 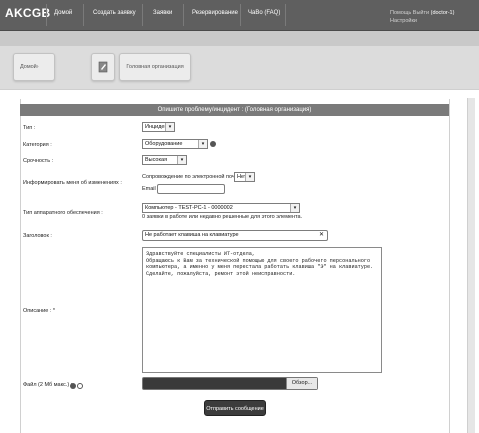 What do you see at coordinates (158, 127) in the screenshot?
I see `type-select: Инцидент ▾` at bounding box center [158, 127].